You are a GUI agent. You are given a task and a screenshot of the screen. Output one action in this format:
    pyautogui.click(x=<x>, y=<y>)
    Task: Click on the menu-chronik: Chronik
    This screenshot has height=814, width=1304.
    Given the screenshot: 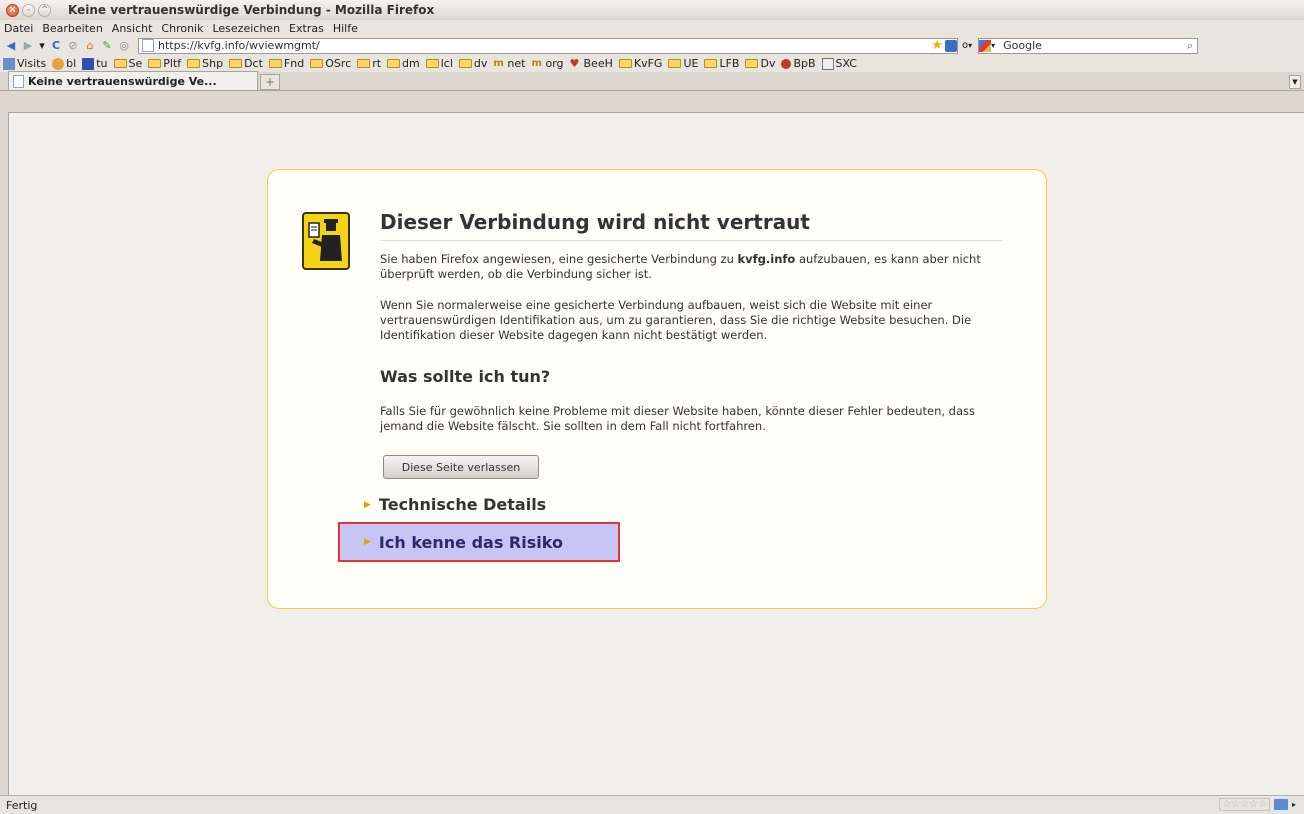 What is the action you would take?
    pyautogui.click(x=182, y=28)
    